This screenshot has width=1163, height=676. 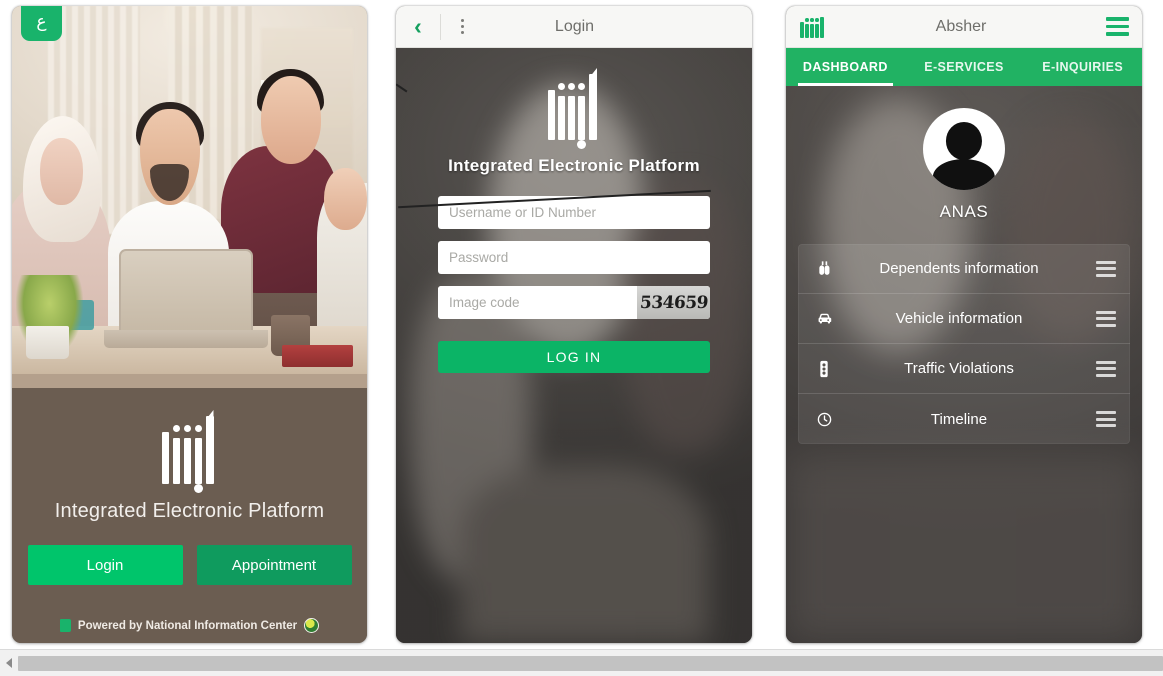 What do you see at coordinates (574, 257) in the screenshot?
I see `password-input` at bounding box center [574, 257].